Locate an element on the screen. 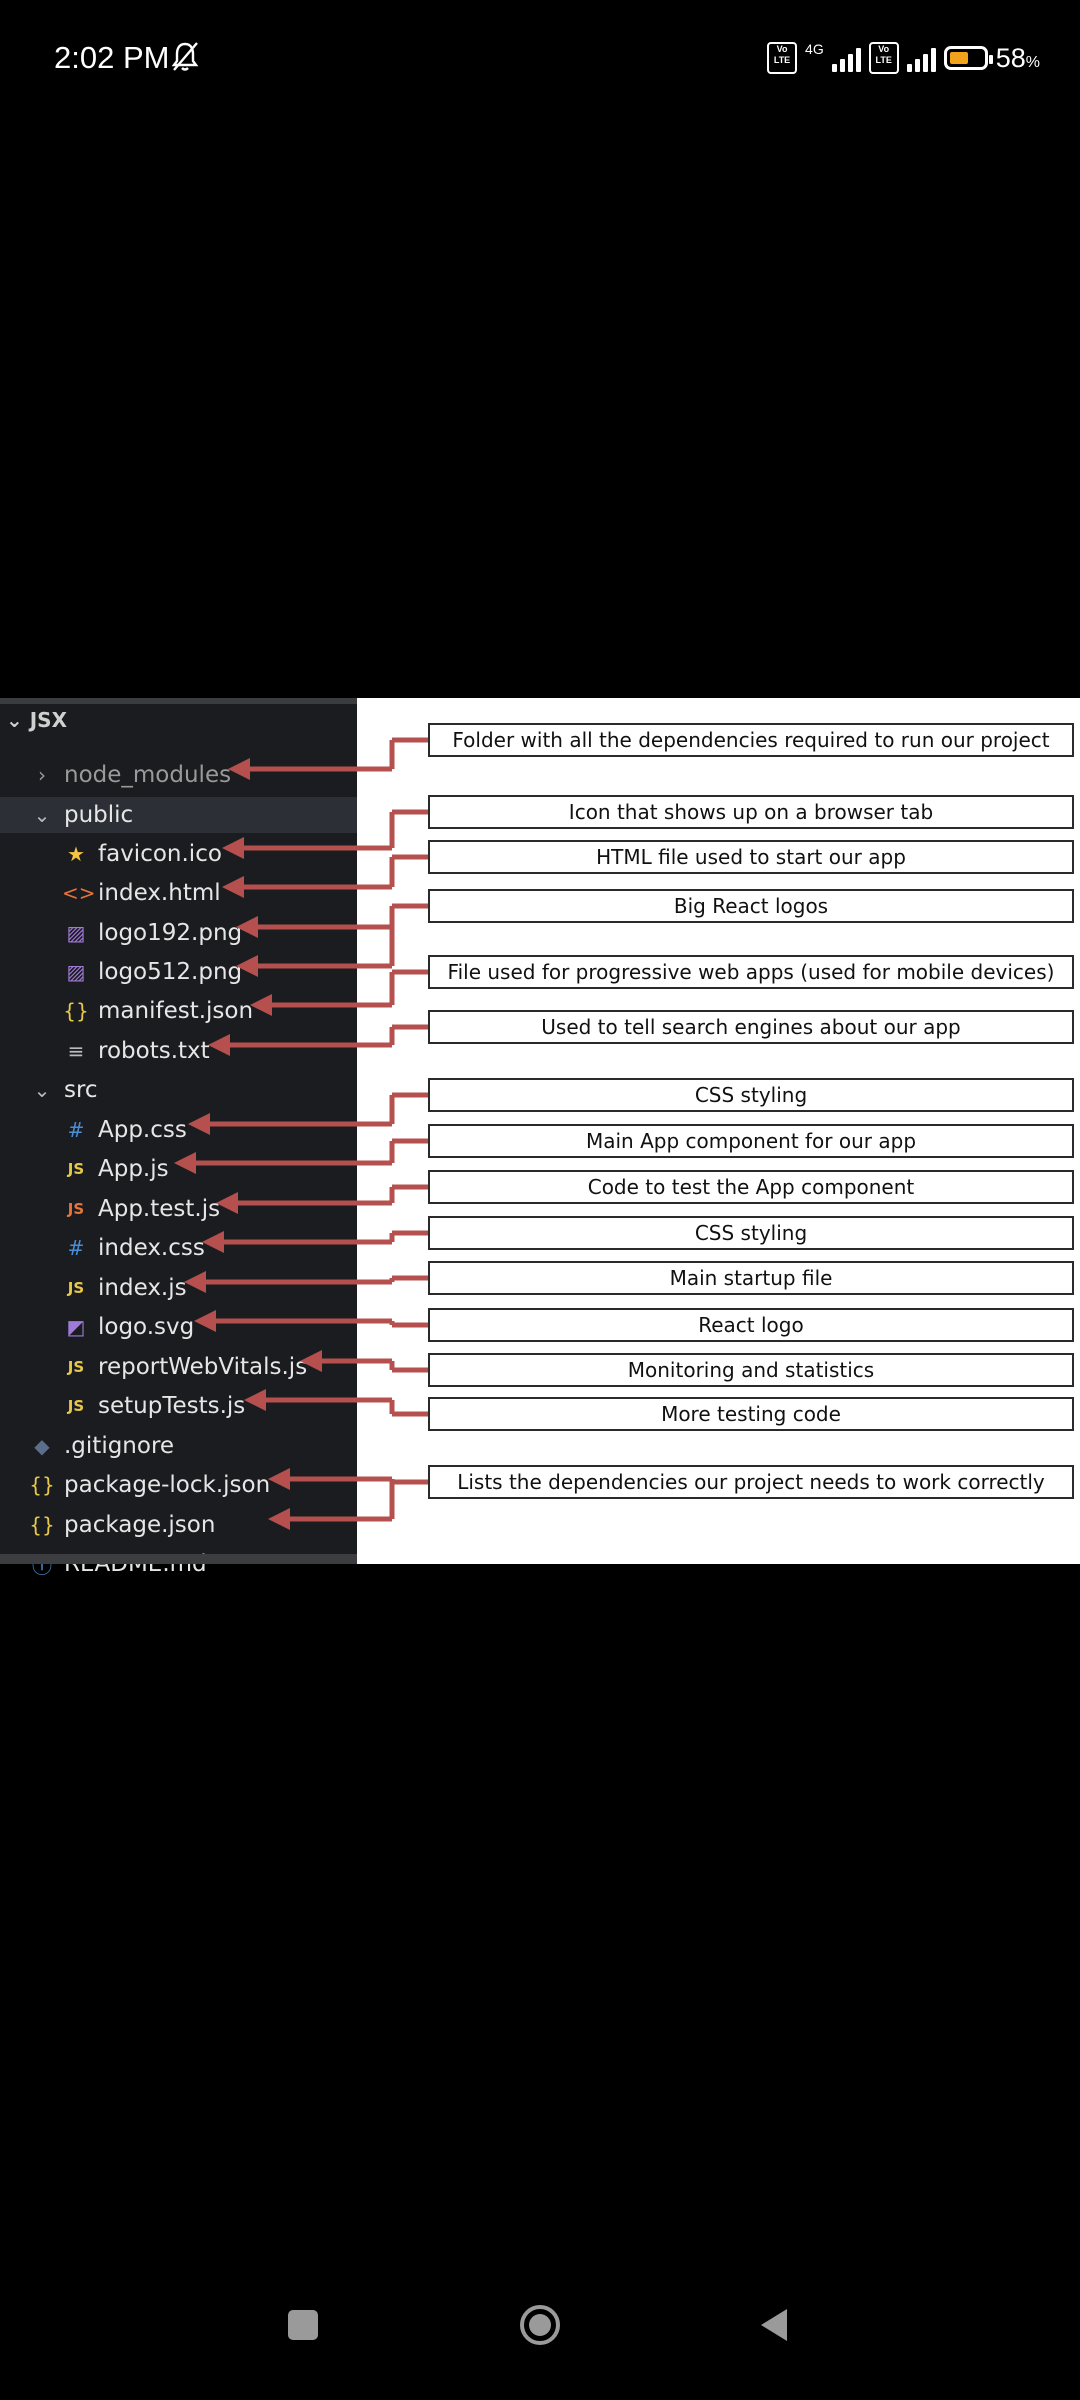 This screenshot has height=2400, width=1080. volte-icon: Vo LTE is located at coordinates (782, 58).